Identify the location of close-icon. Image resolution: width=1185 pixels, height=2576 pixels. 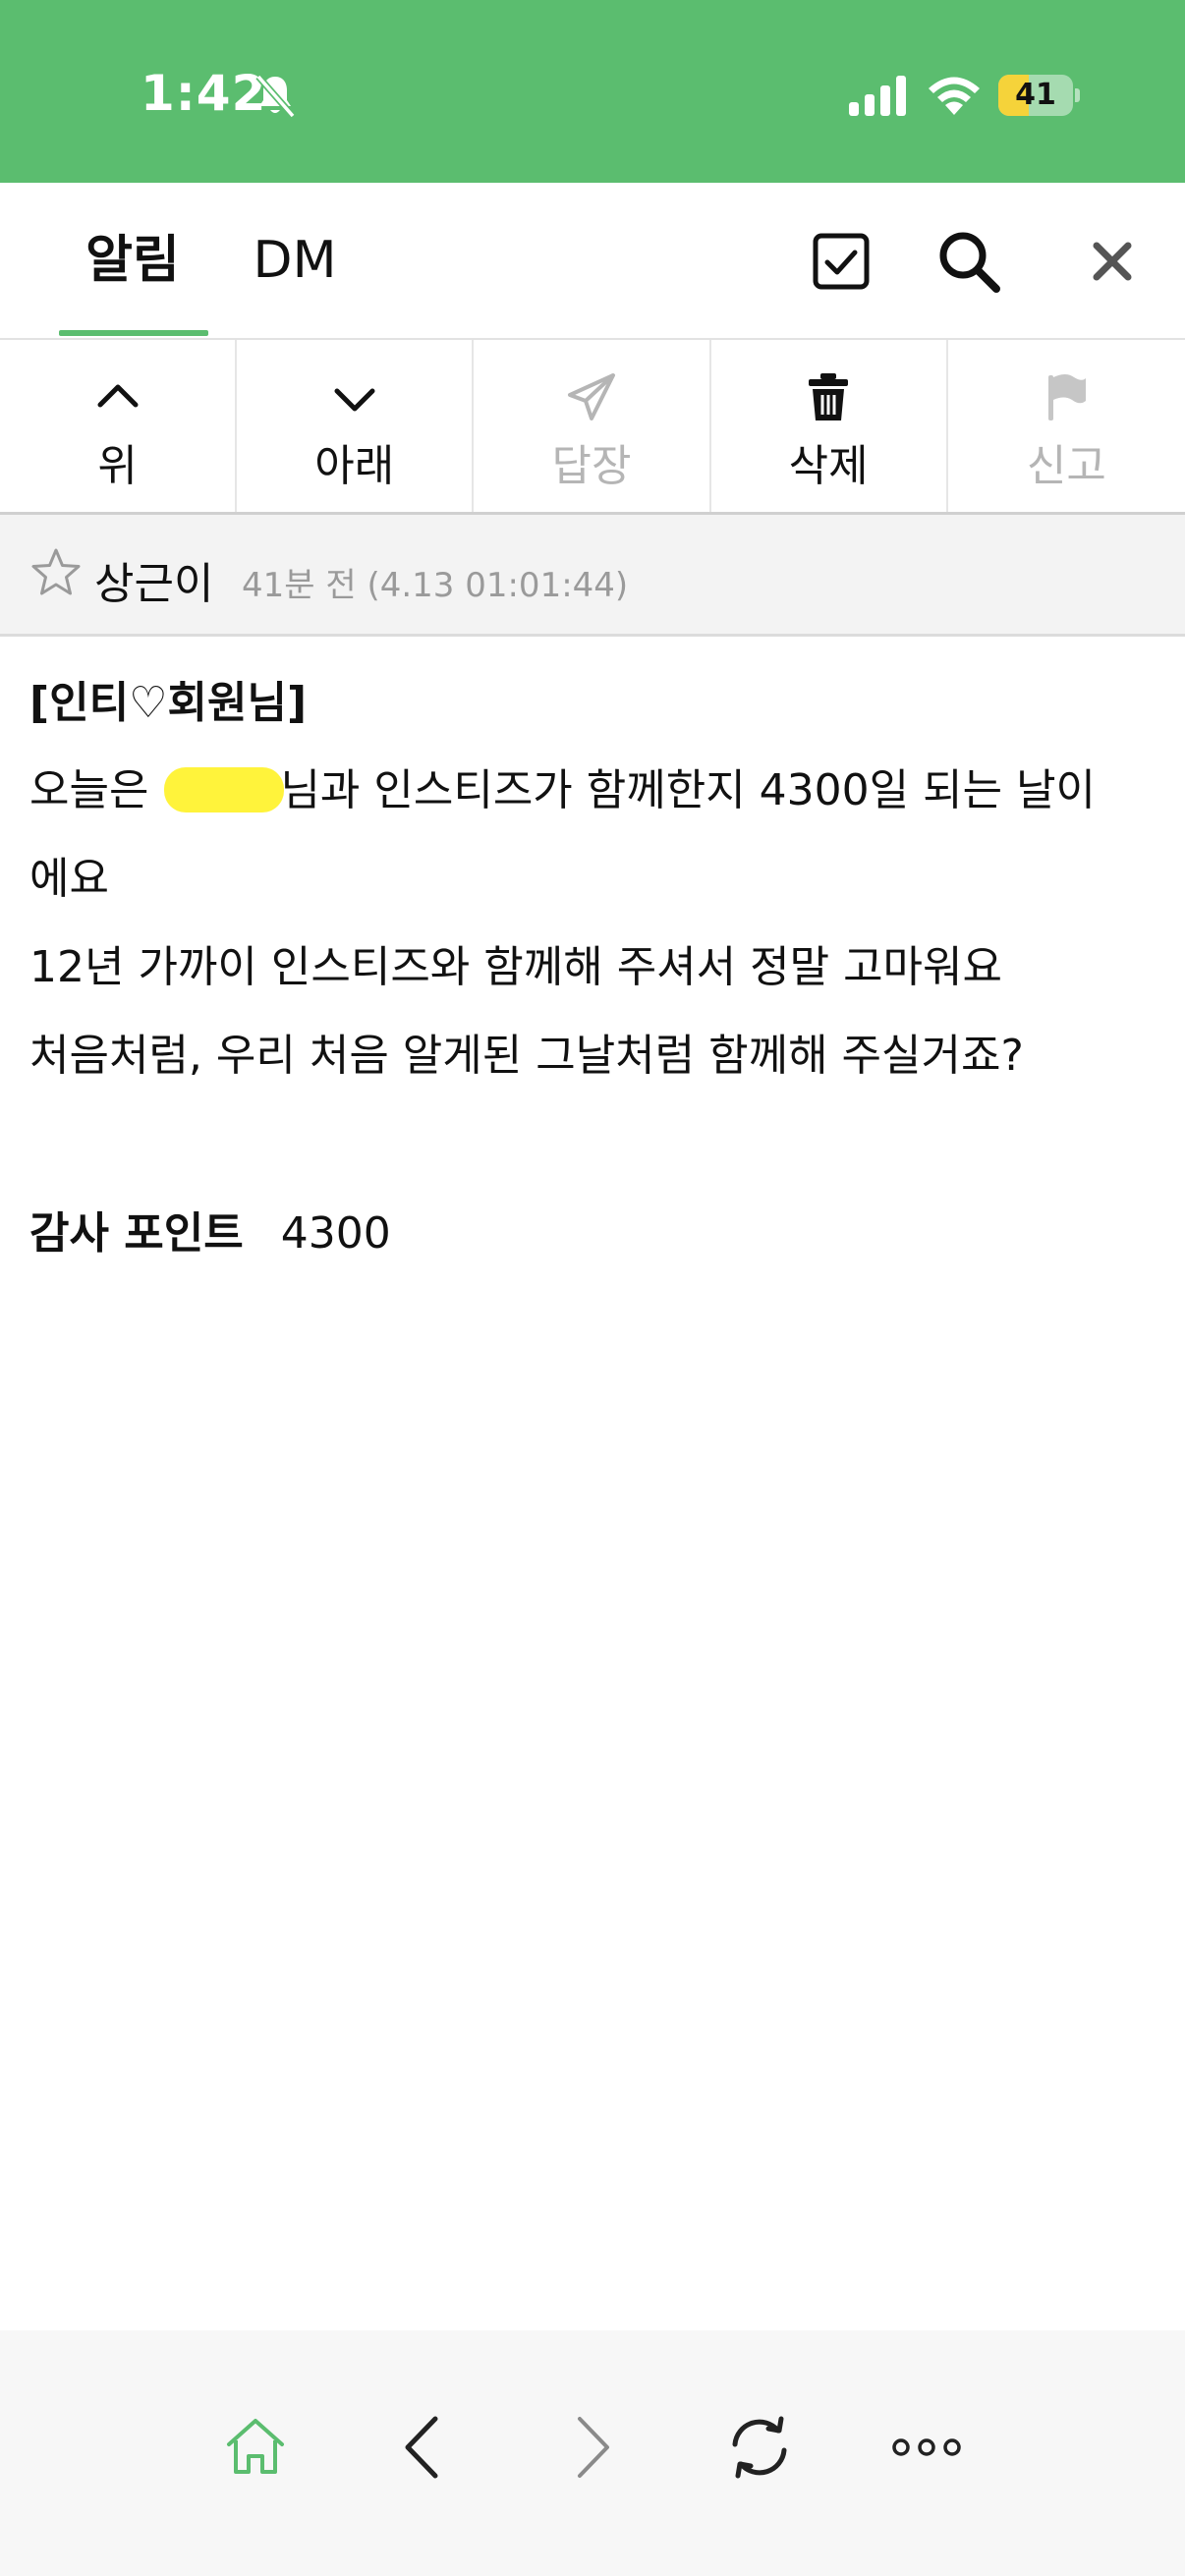
(1112, 261).